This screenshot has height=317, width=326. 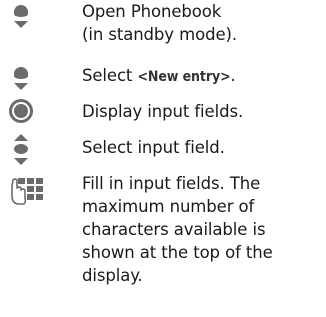 What do you see at coordinates (171, 183) in the screenshot?
I see `text-line: Fill in input fields. The` at bounding box center [171, 183].